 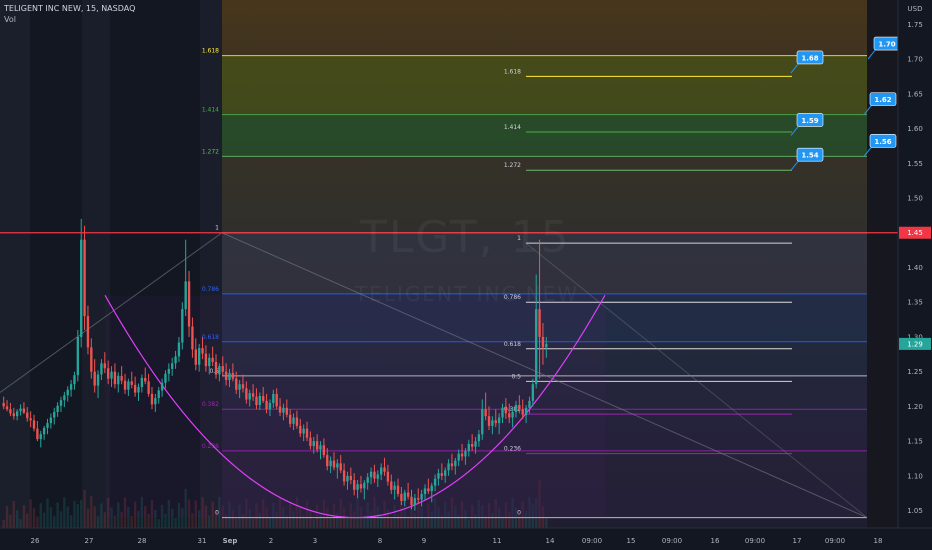 What do you see at coordinates (809, 121) in the screenshot?
I see `callout-label: 1.59` at bounding box center [809, 121].